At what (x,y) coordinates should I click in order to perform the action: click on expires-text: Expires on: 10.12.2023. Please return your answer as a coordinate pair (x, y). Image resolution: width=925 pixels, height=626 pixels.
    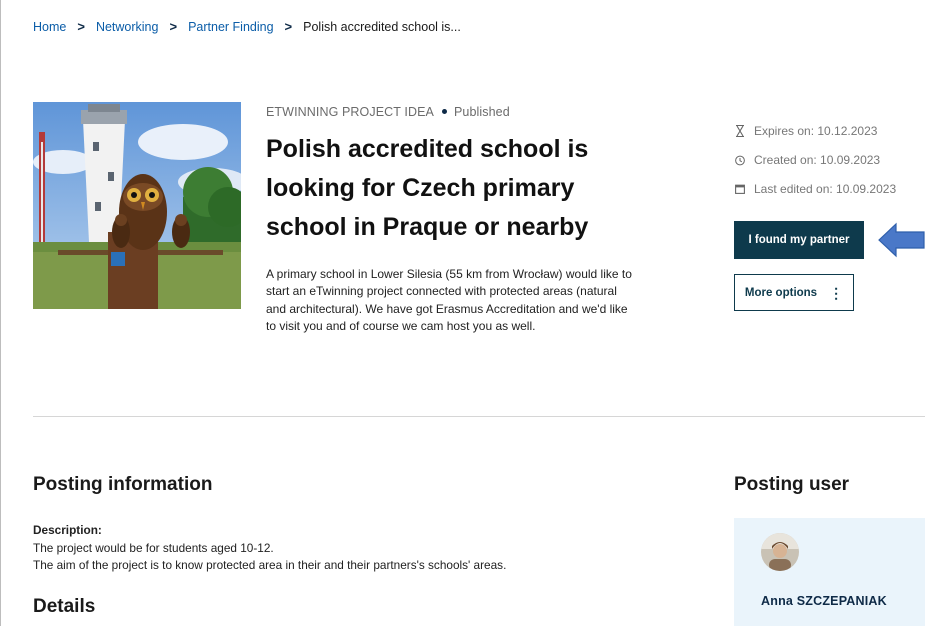
    Looking at the image, I should click on (816, 131).